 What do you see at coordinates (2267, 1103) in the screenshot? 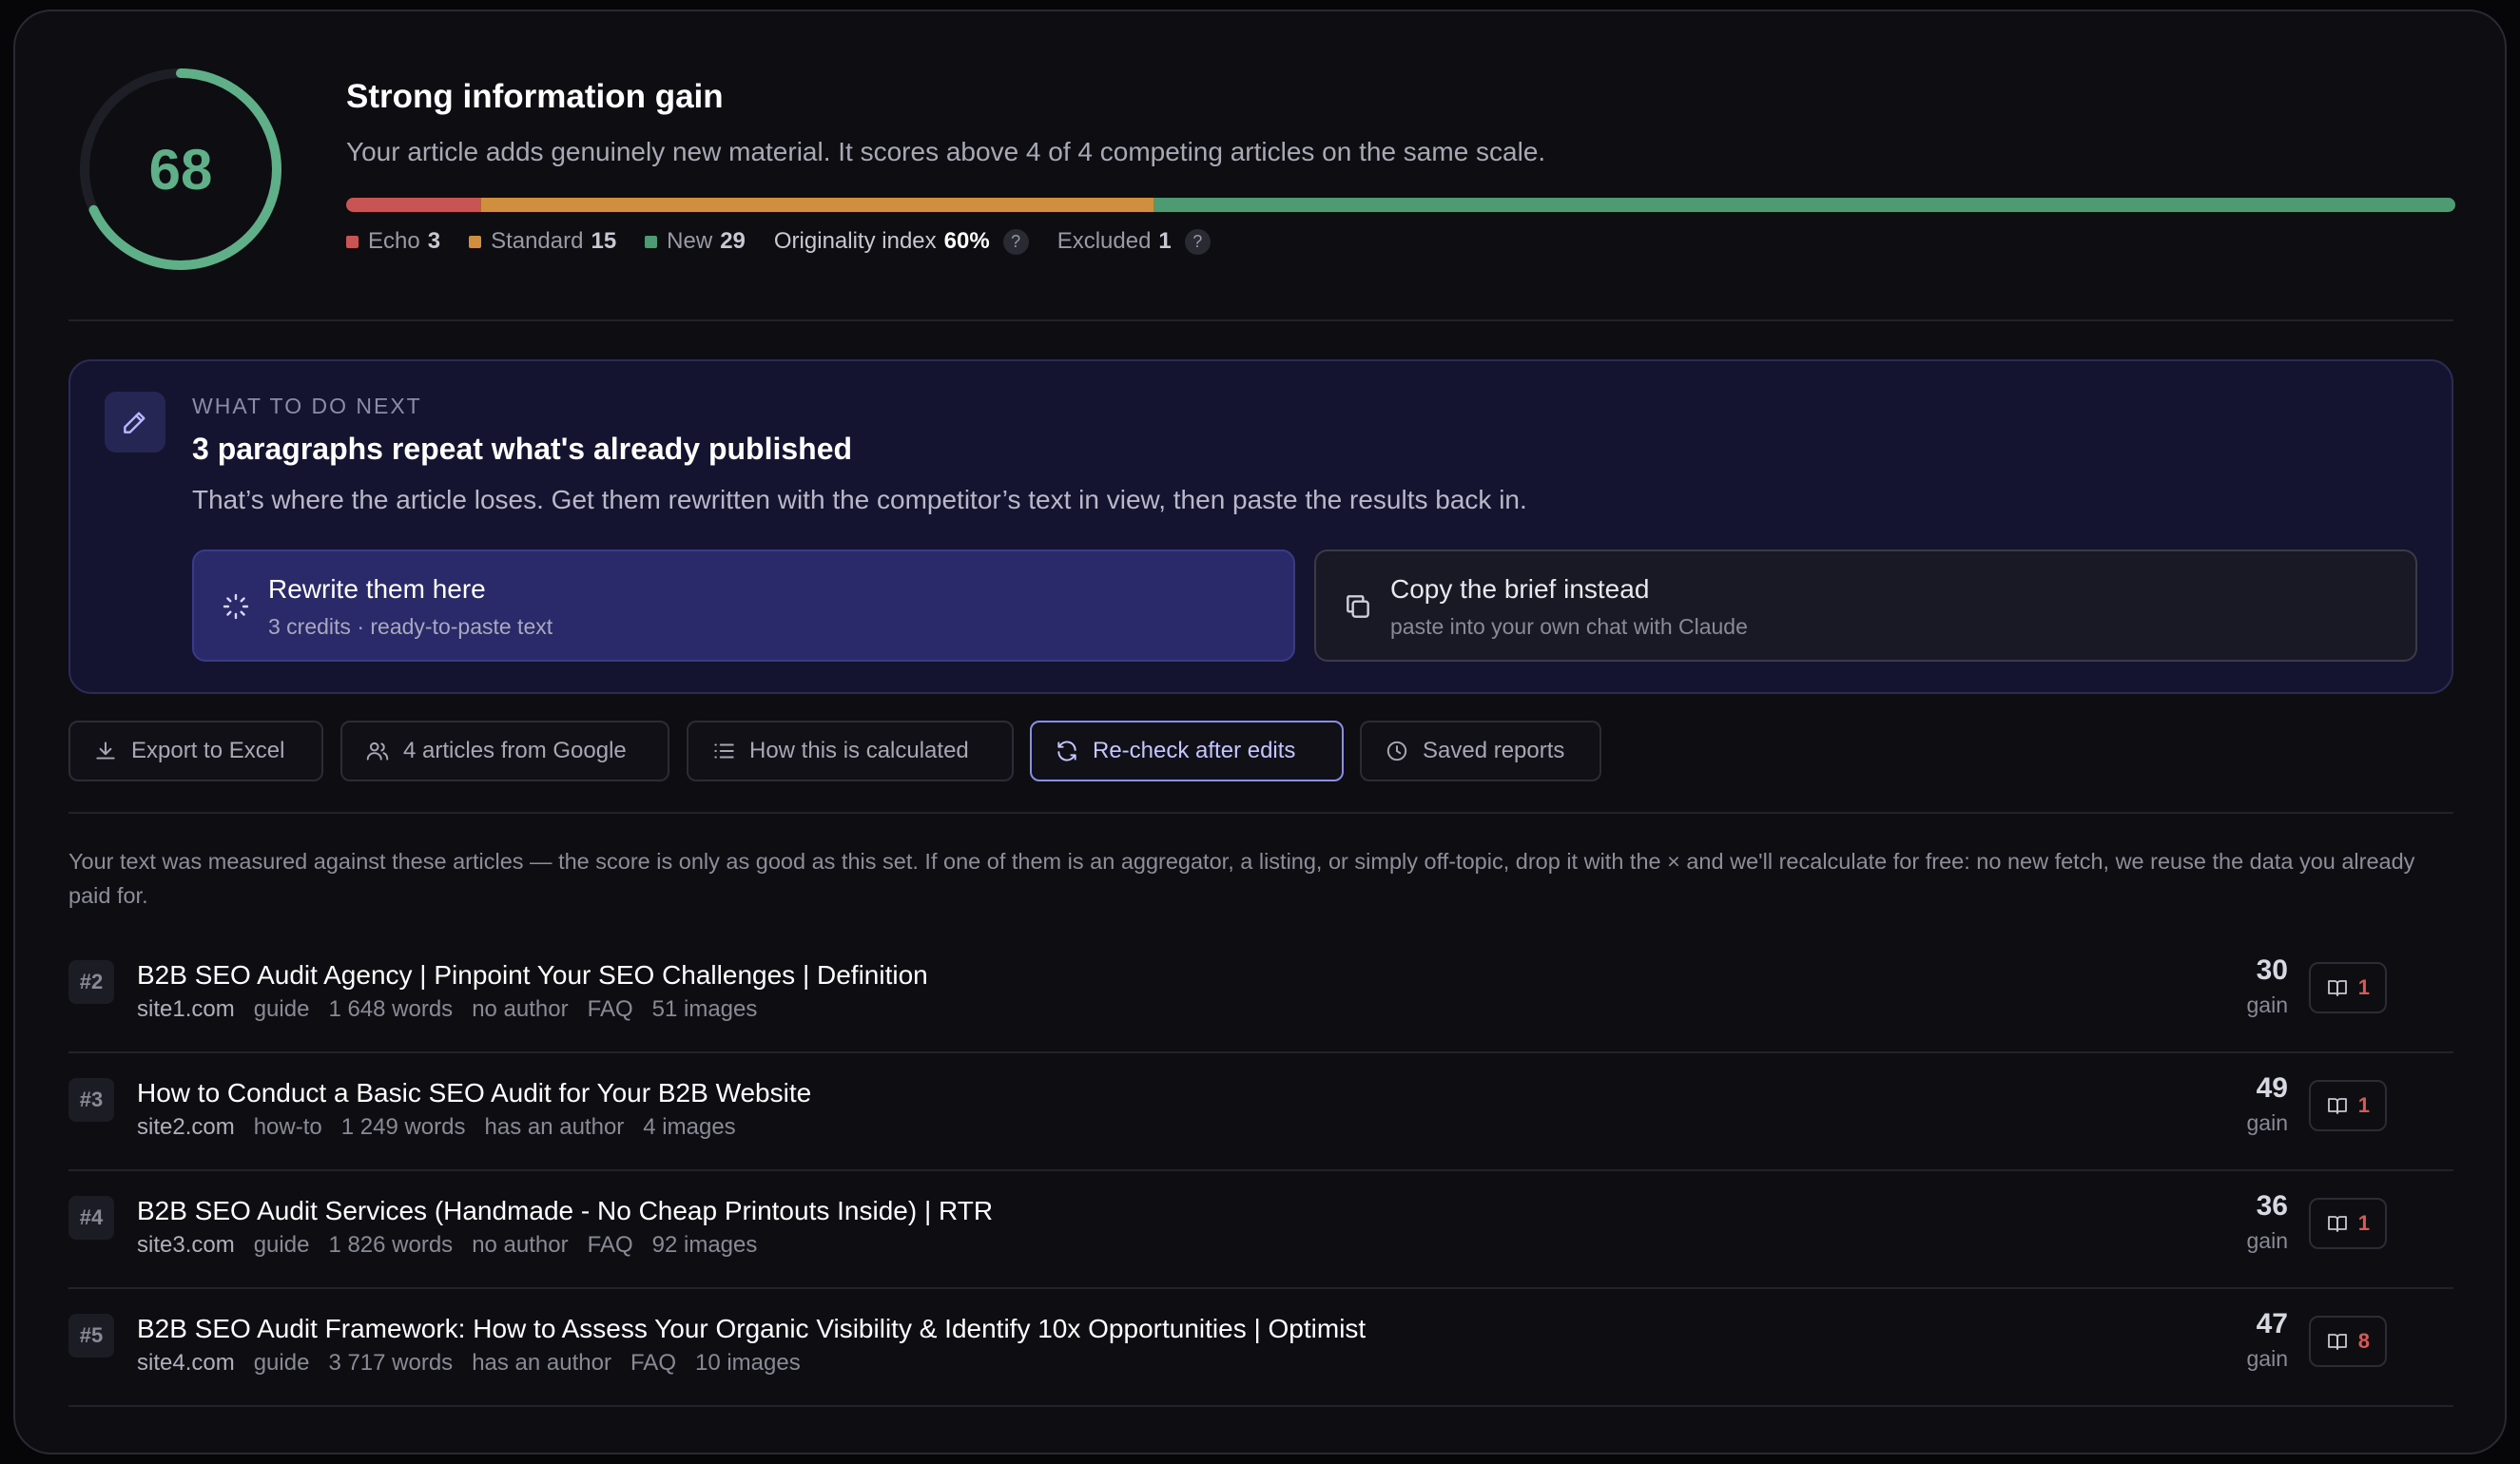
I see `article-gain: 49 gain` at bounding box center [2267, 1103].